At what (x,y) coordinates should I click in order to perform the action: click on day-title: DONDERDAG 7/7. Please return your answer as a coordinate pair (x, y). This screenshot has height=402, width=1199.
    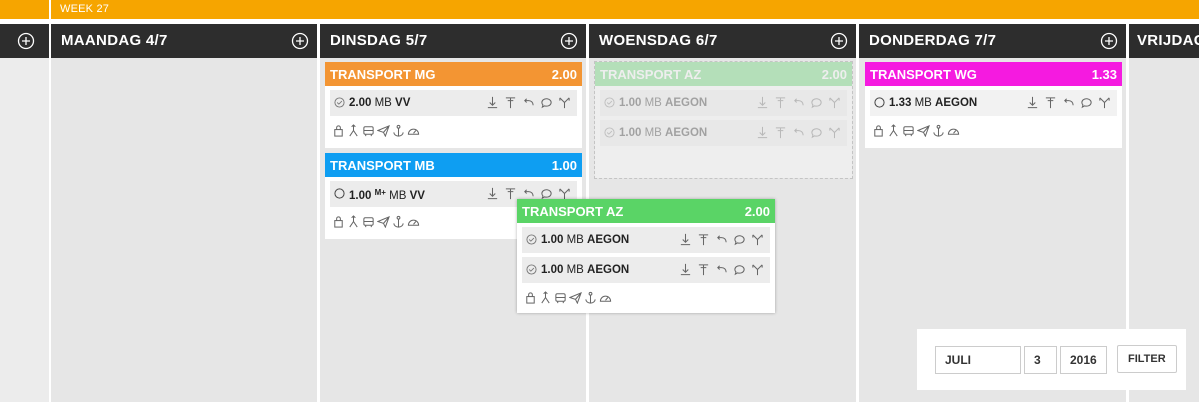
    Looking at the image, I should click on (933, 40).